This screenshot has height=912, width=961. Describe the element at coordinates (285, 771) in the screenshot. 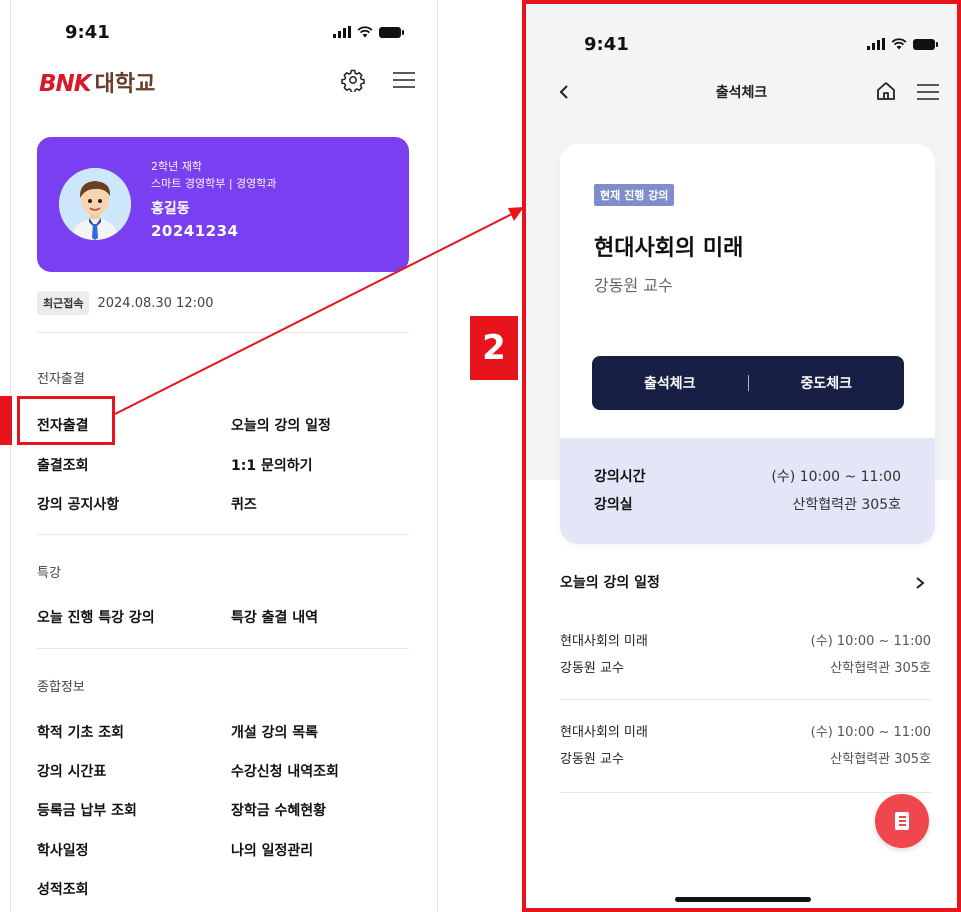

I see `menu-registration-history: 수강신청 내역조회` at that location.